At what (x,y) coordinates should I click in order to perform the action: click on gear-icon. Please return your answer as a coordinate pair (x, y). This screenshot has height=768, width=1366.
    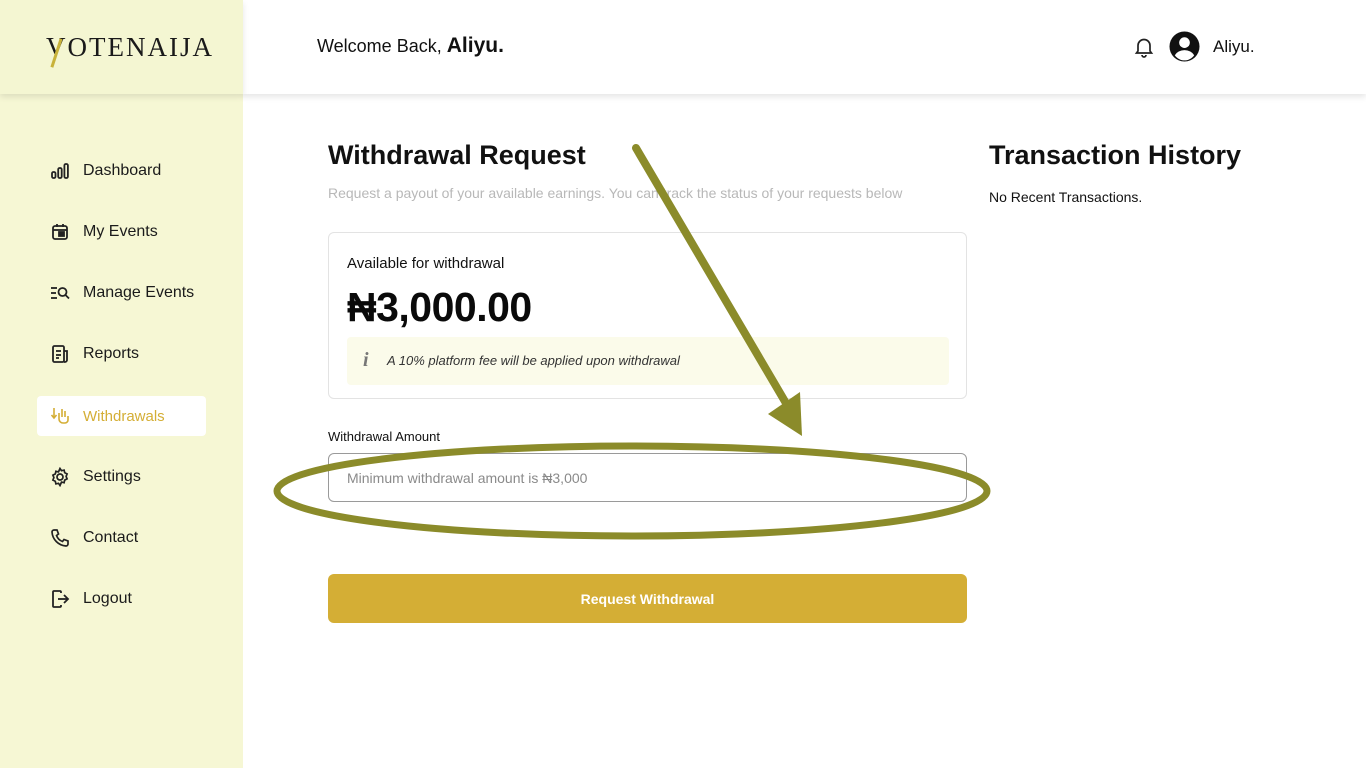
    Looking at the image, I should click on (60, 477).